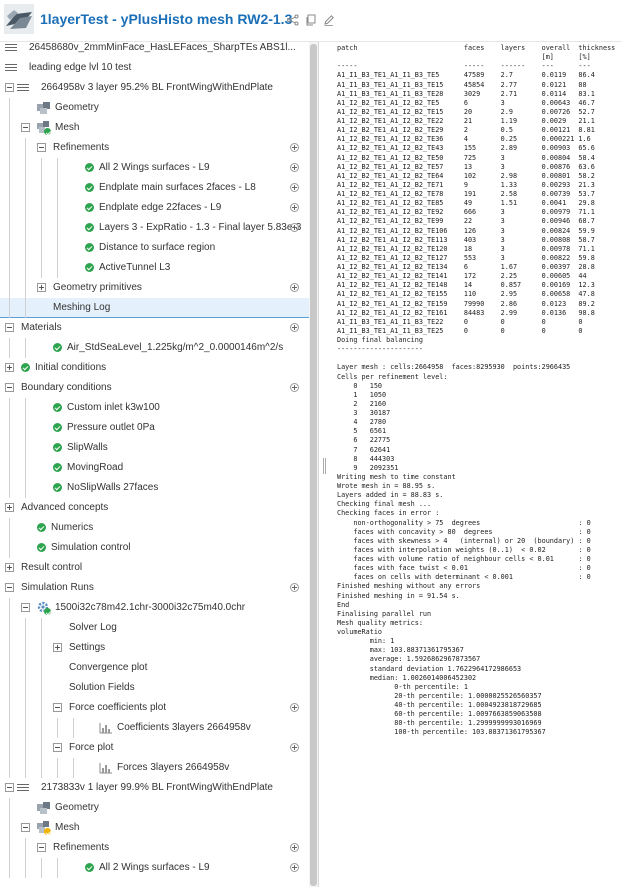  What do you see at coordinates (154, 568) in the screenshot?
I see `tree-item-result-control: Result control` at bounding box center [154, 568].